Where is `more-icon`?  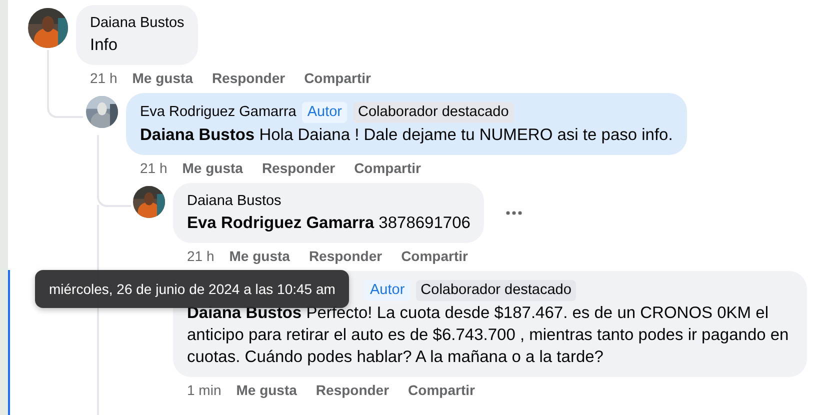 more-icon is located at coordinates (514, 213).